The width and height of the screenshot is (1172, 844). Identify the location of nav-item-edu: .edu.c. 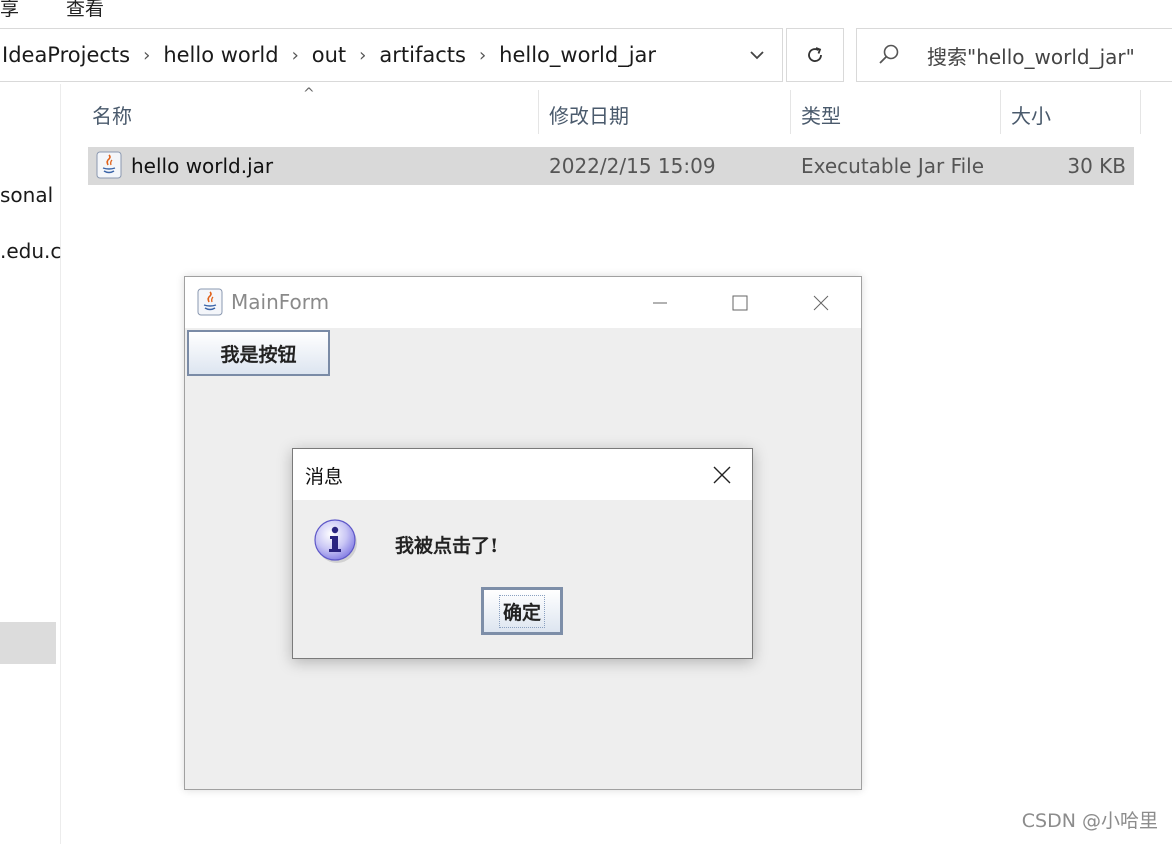
(30, 251).